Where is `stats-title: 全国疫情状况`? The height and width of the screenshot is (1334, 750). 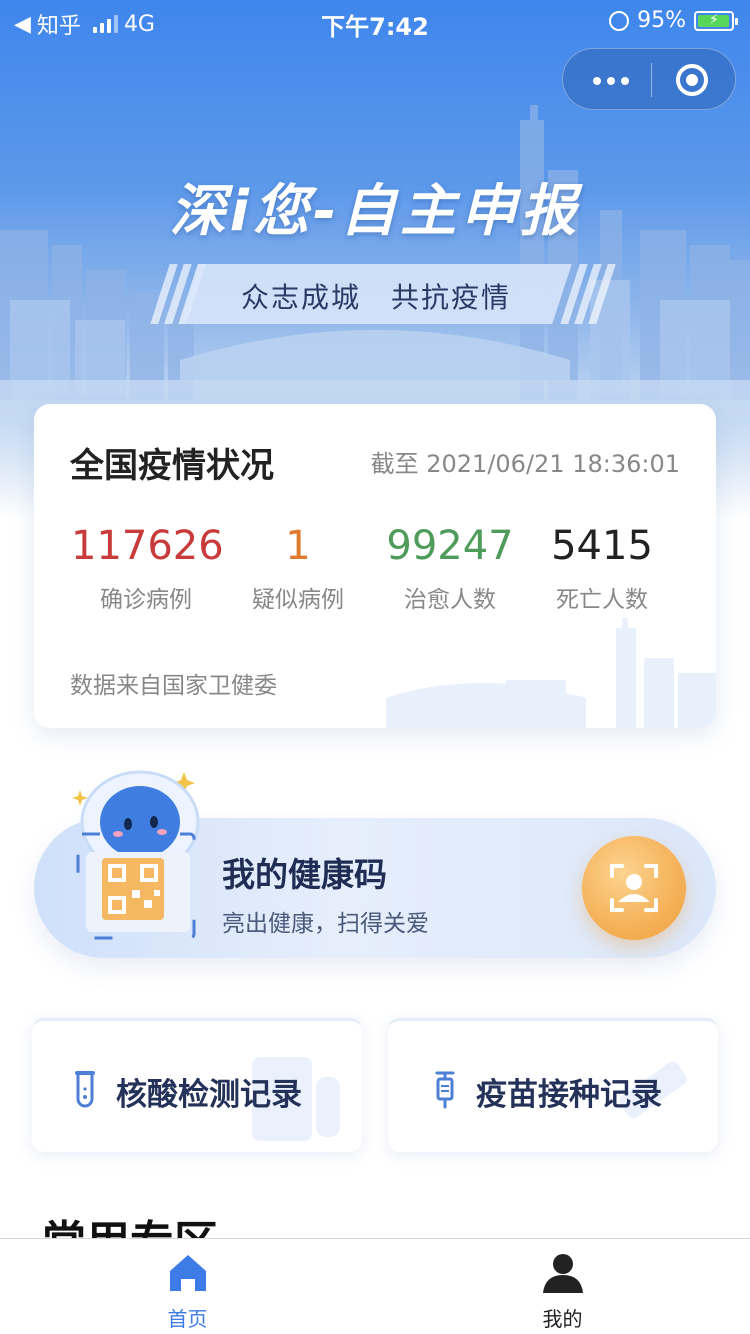
stats-title: 全国疫情状况 is located at coordinates (172, 466).